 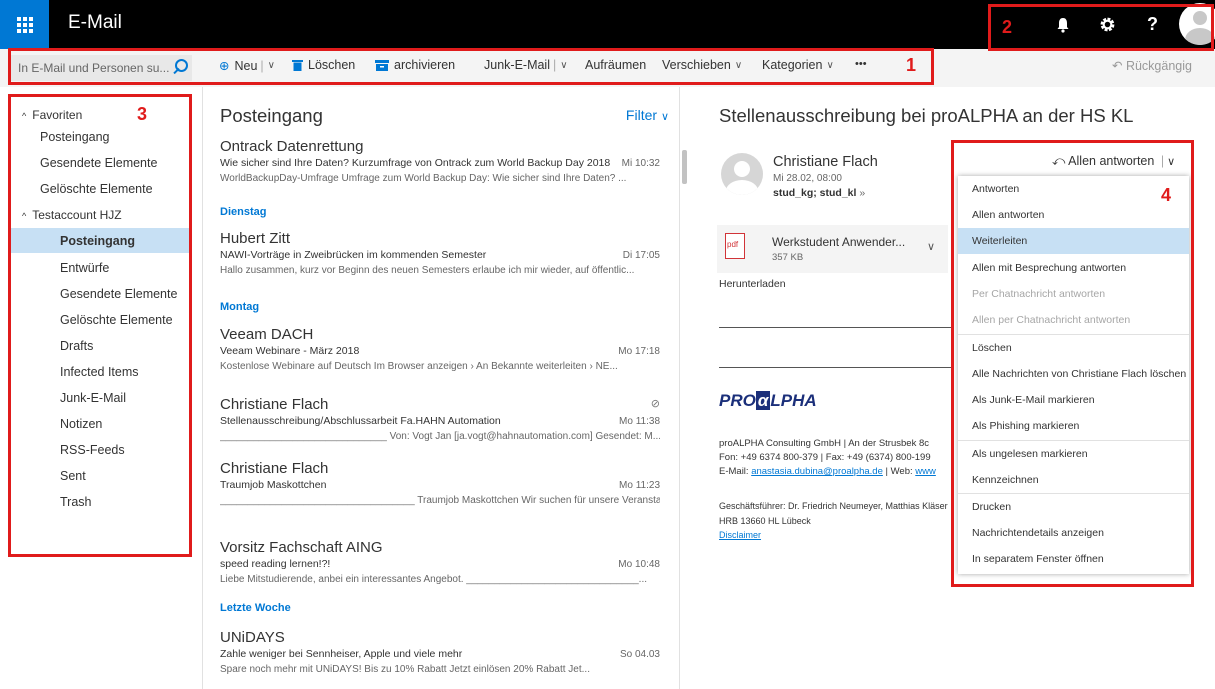 What do you see at coordinates (807, 178) in the screenshot?
I see `sent-date: Mi 28.02, 08:00` at bounding box center [807, 178].